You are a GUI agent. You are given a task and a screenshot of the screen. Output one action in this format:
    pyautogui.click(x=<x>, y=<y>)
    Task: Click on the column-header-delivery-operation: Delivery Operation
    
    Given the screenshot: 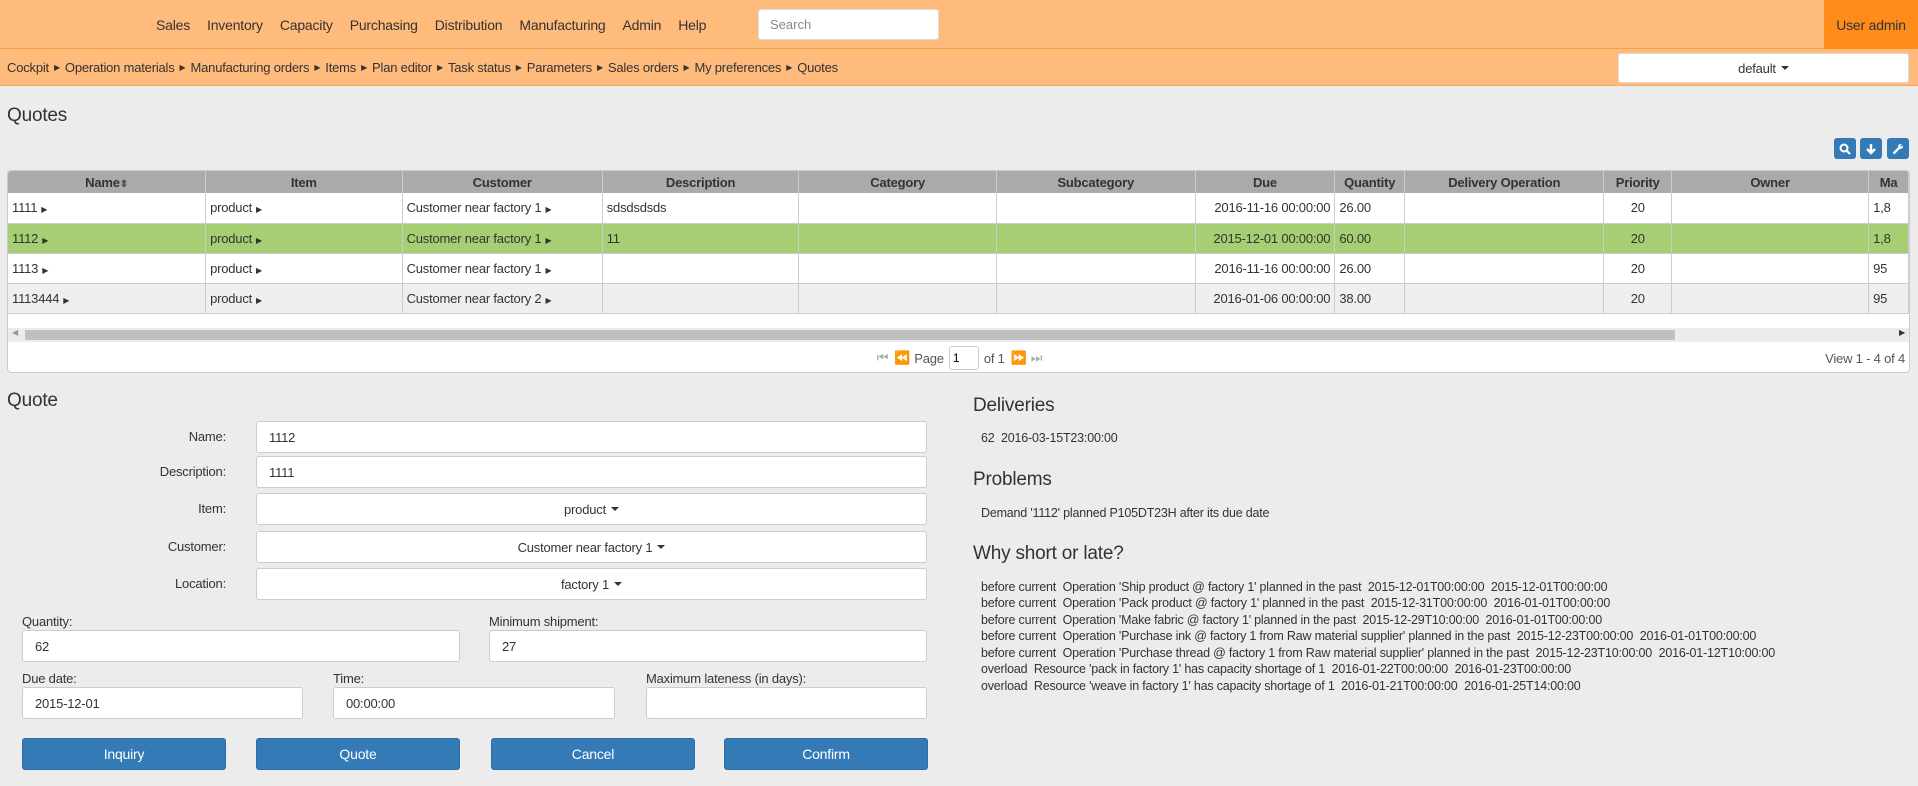 What is the action you would take?
    pyautogui.click(x=1504, y=182)
    